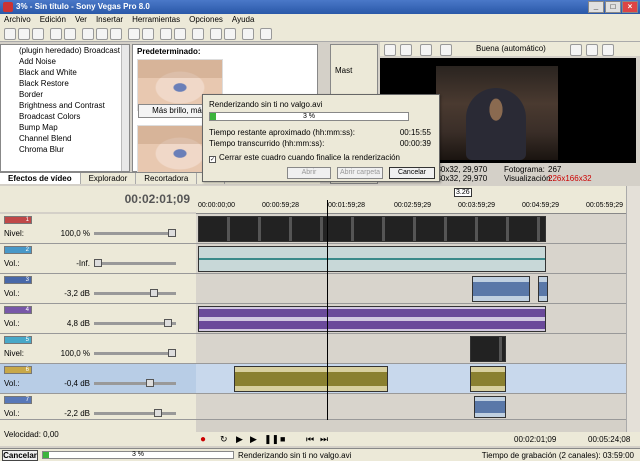  Describe the element at coordinates (40, 178) in the screenshot. I see `tab-video-fx: Efectos de vídeo` at that location.